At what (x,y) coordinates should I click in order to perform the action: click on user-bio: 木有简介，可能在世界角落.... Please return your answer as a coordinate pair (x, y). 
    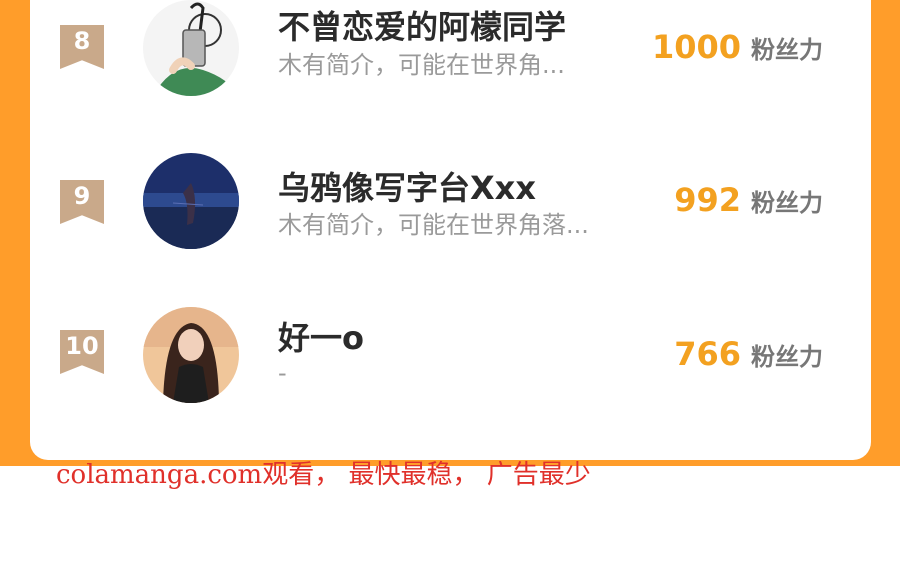
    Looking at the image, I should click on (433, 225).